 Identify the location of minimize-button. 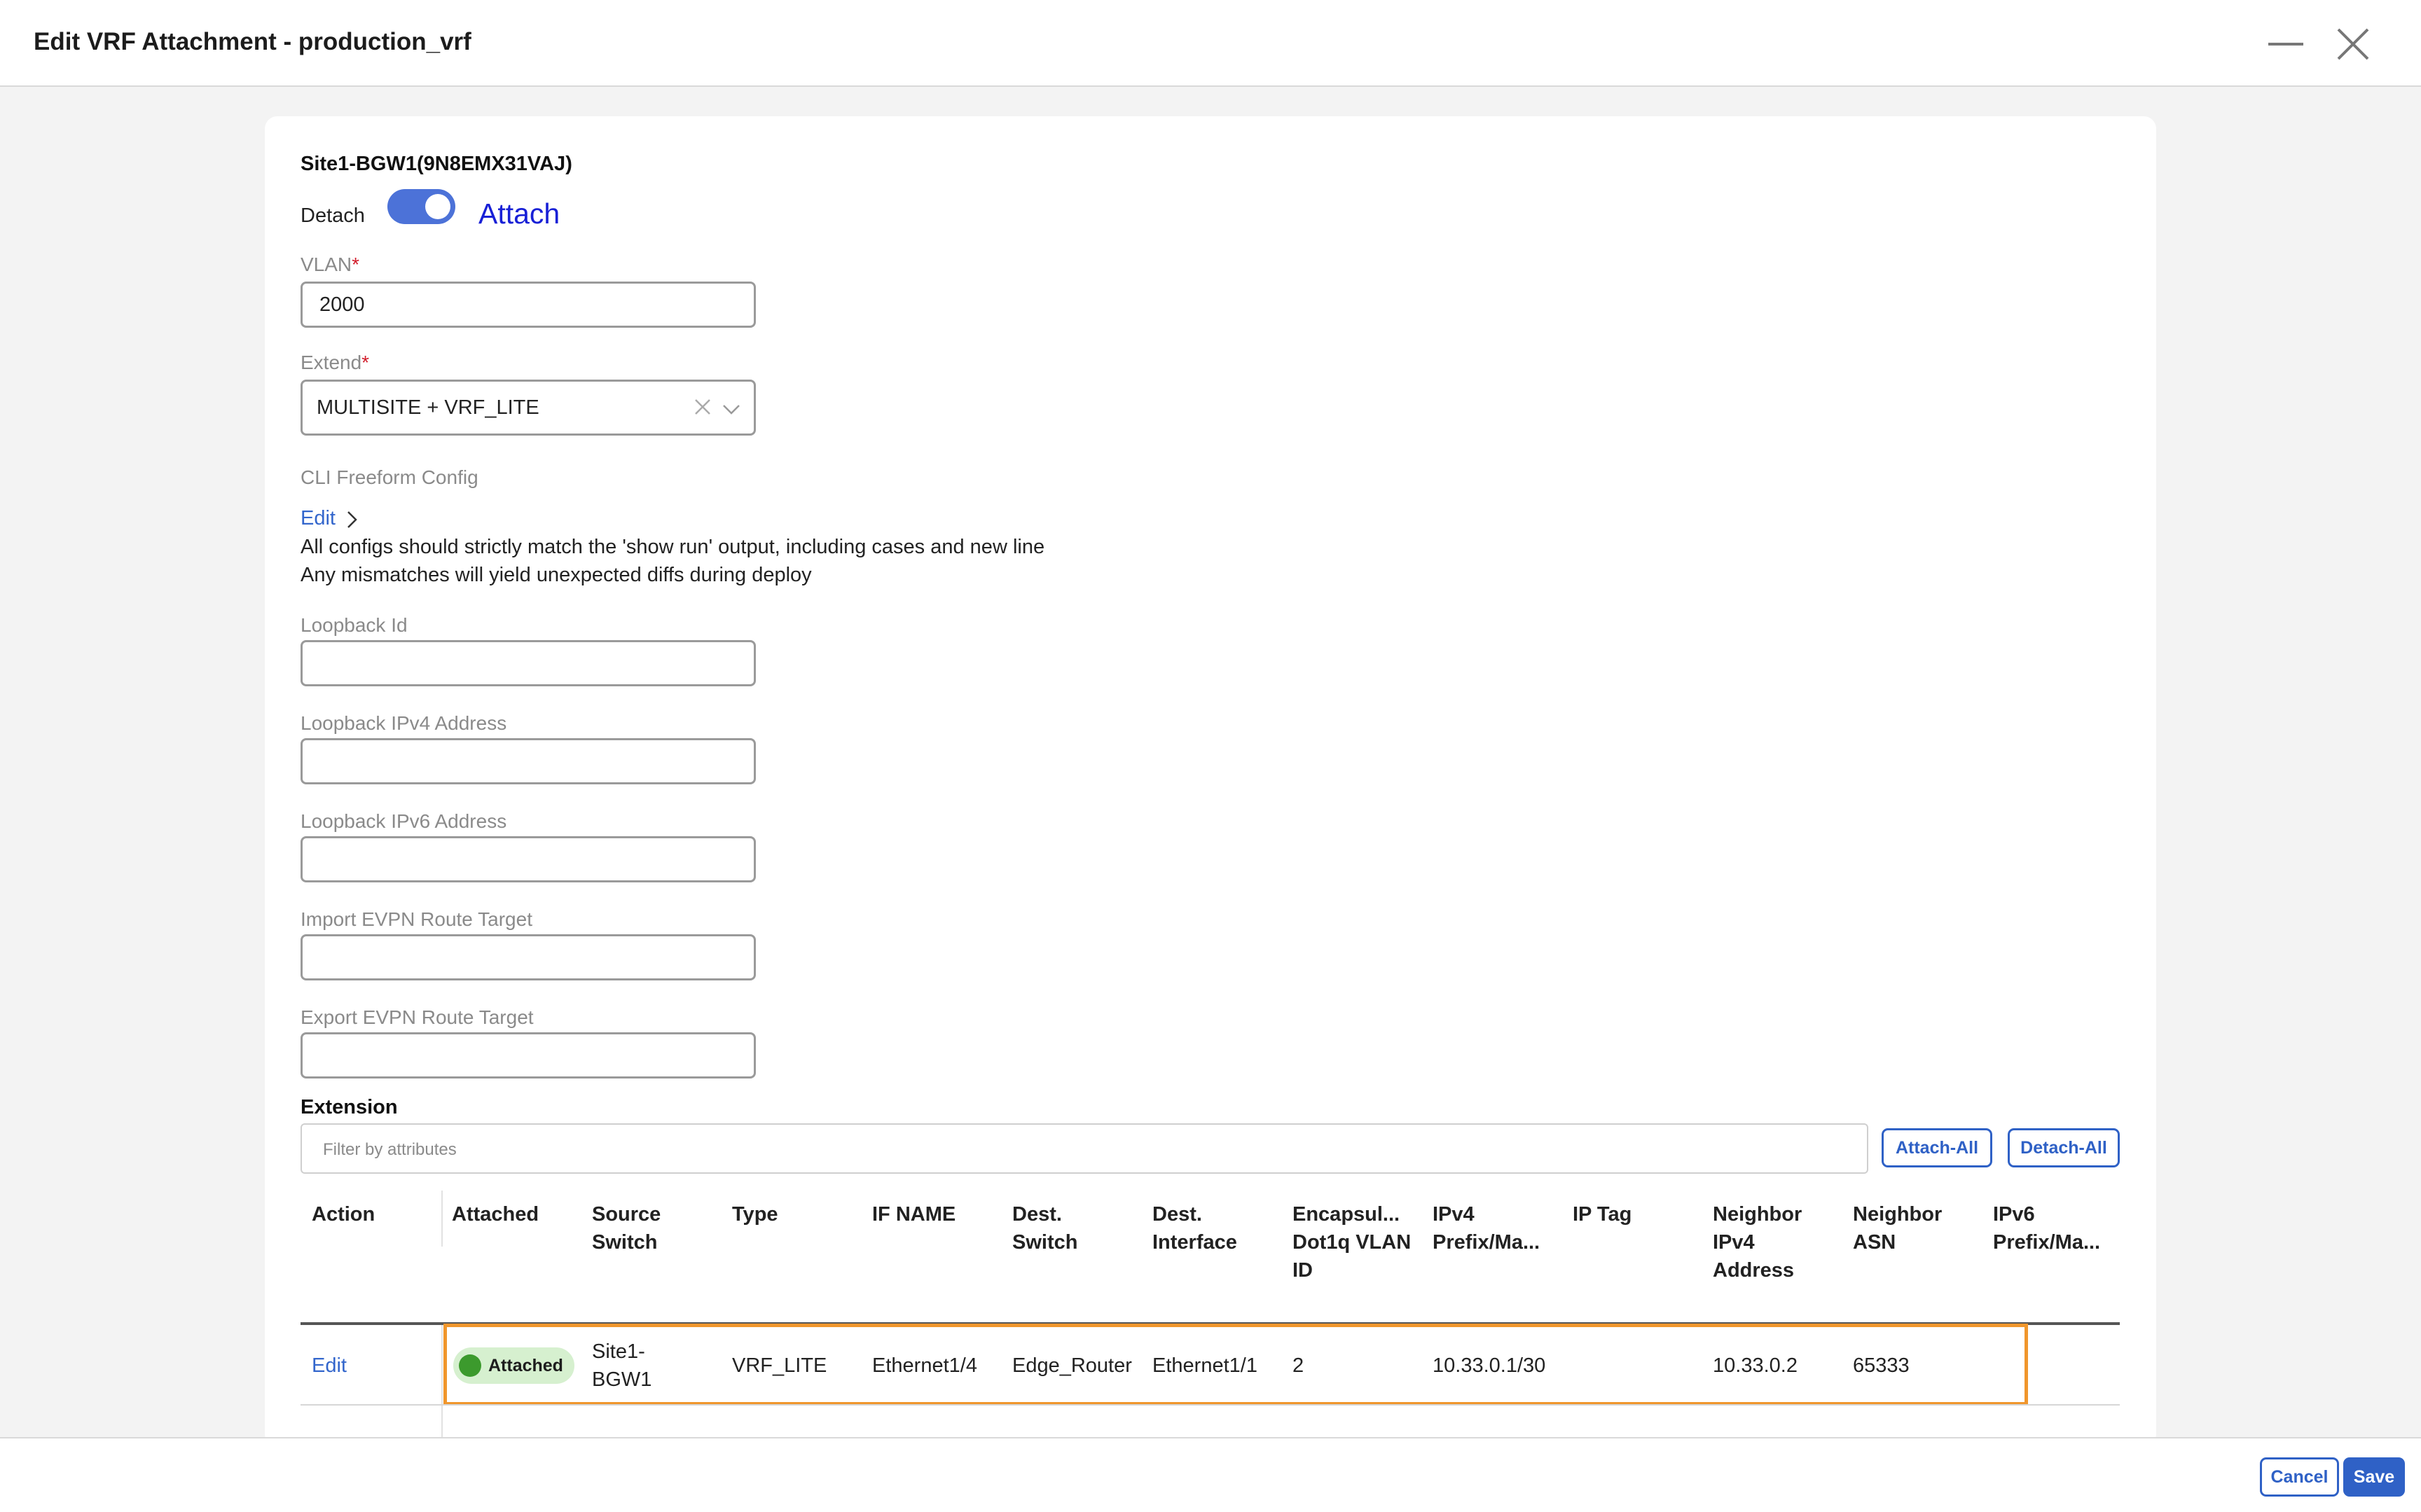
(2286, 44).